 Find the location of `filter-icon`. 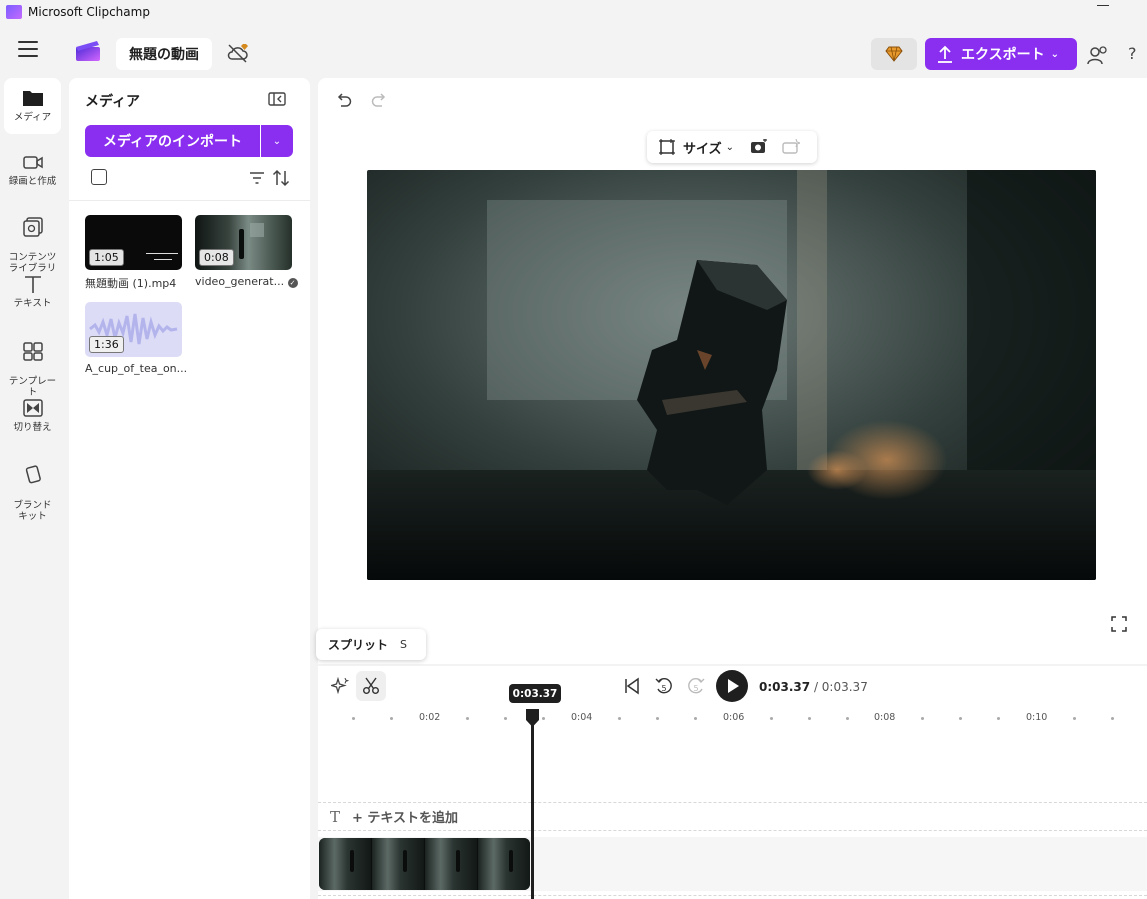

filter-icon is located at coordinates (257, 178).